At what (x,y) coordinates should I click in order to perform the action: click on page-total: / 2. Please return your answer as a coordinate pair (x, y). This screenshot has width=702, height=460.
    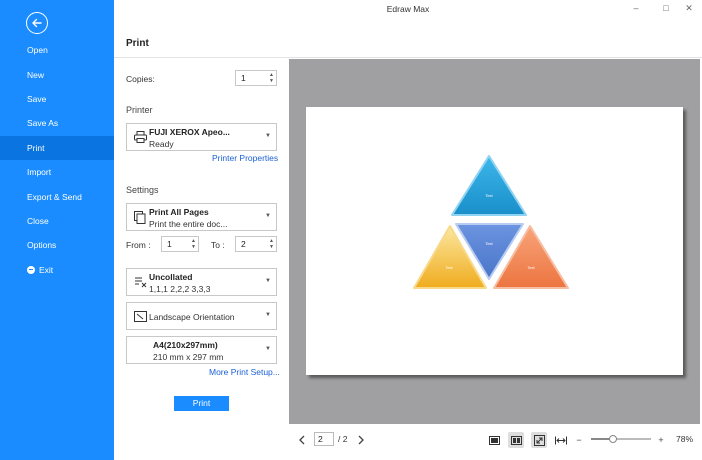
    Looking at the image, I should click on (343, 439).